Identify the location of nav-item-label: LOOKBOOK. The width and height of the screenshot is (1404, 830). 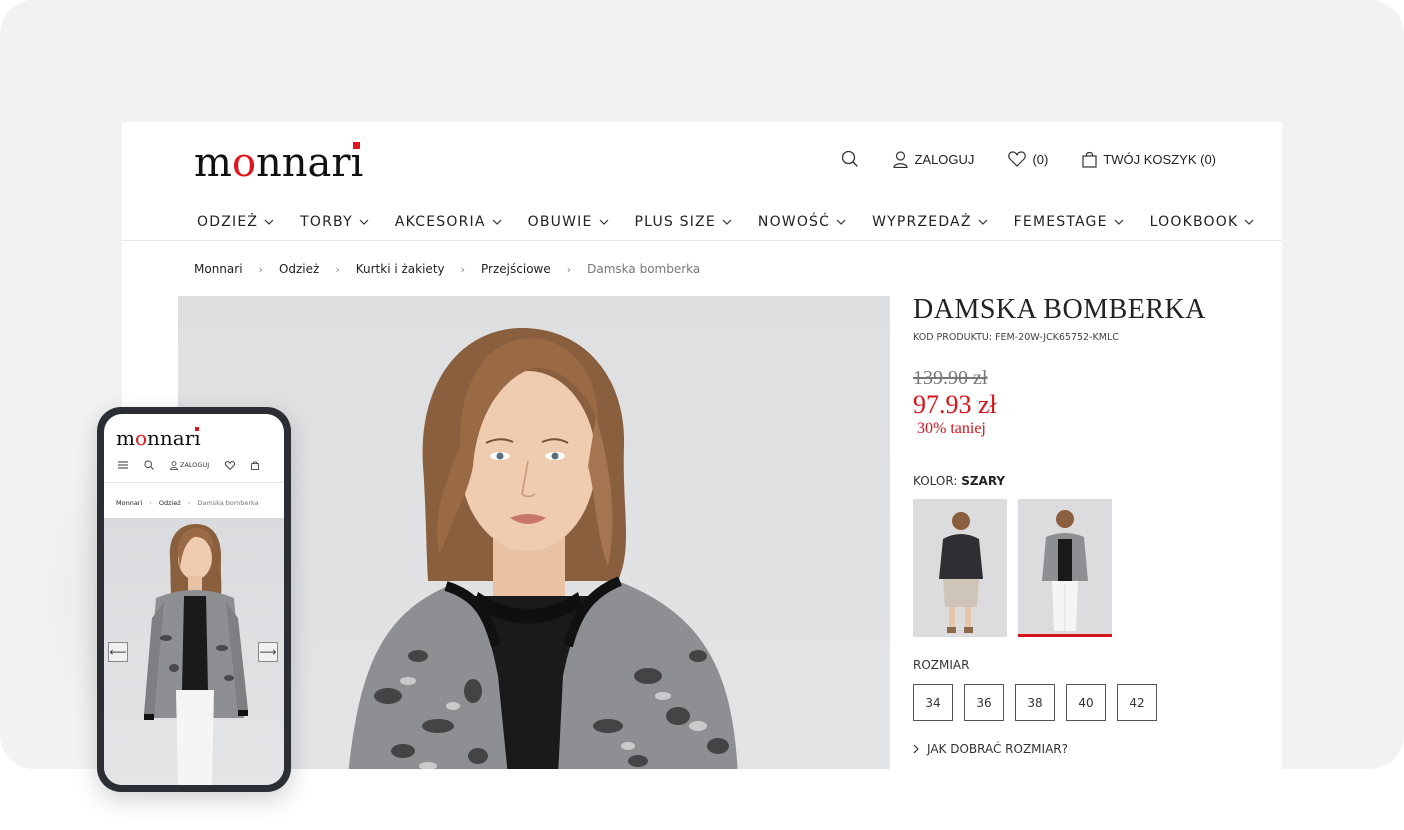
(1194, 222).